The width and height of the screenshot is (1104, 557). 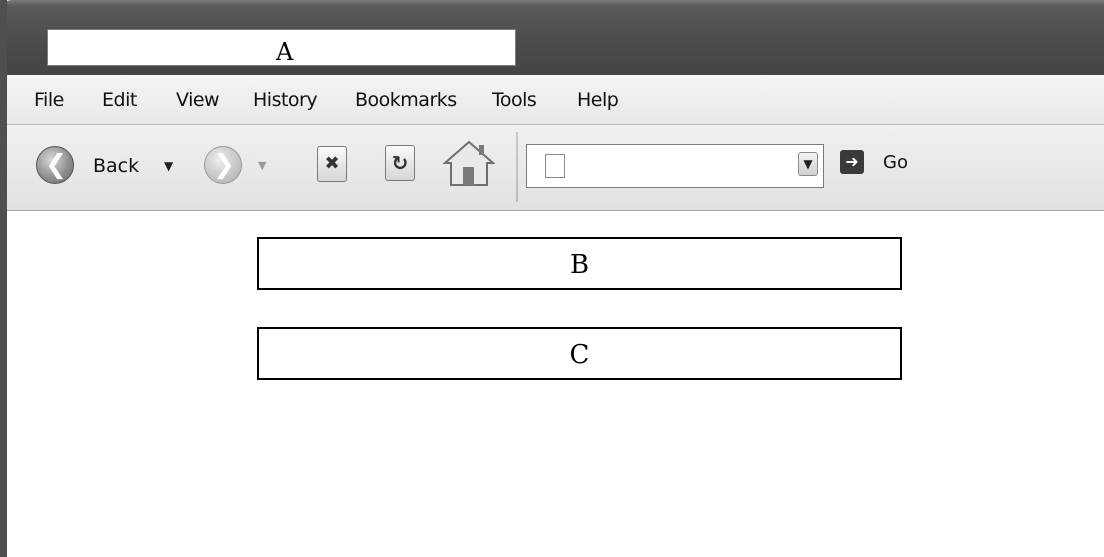 I want to click on go-arrow-icon: ➜, so click(x=852, y=162).